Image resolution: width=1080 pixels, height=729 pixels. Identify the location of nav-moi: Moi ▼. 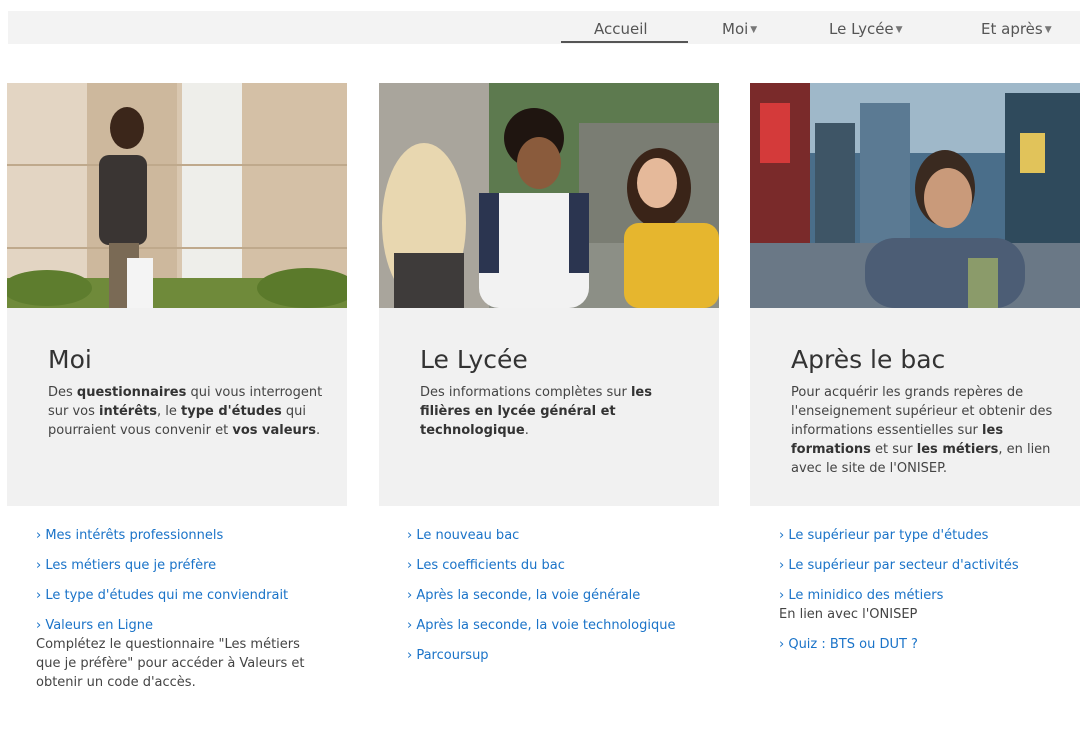
(739, 27).